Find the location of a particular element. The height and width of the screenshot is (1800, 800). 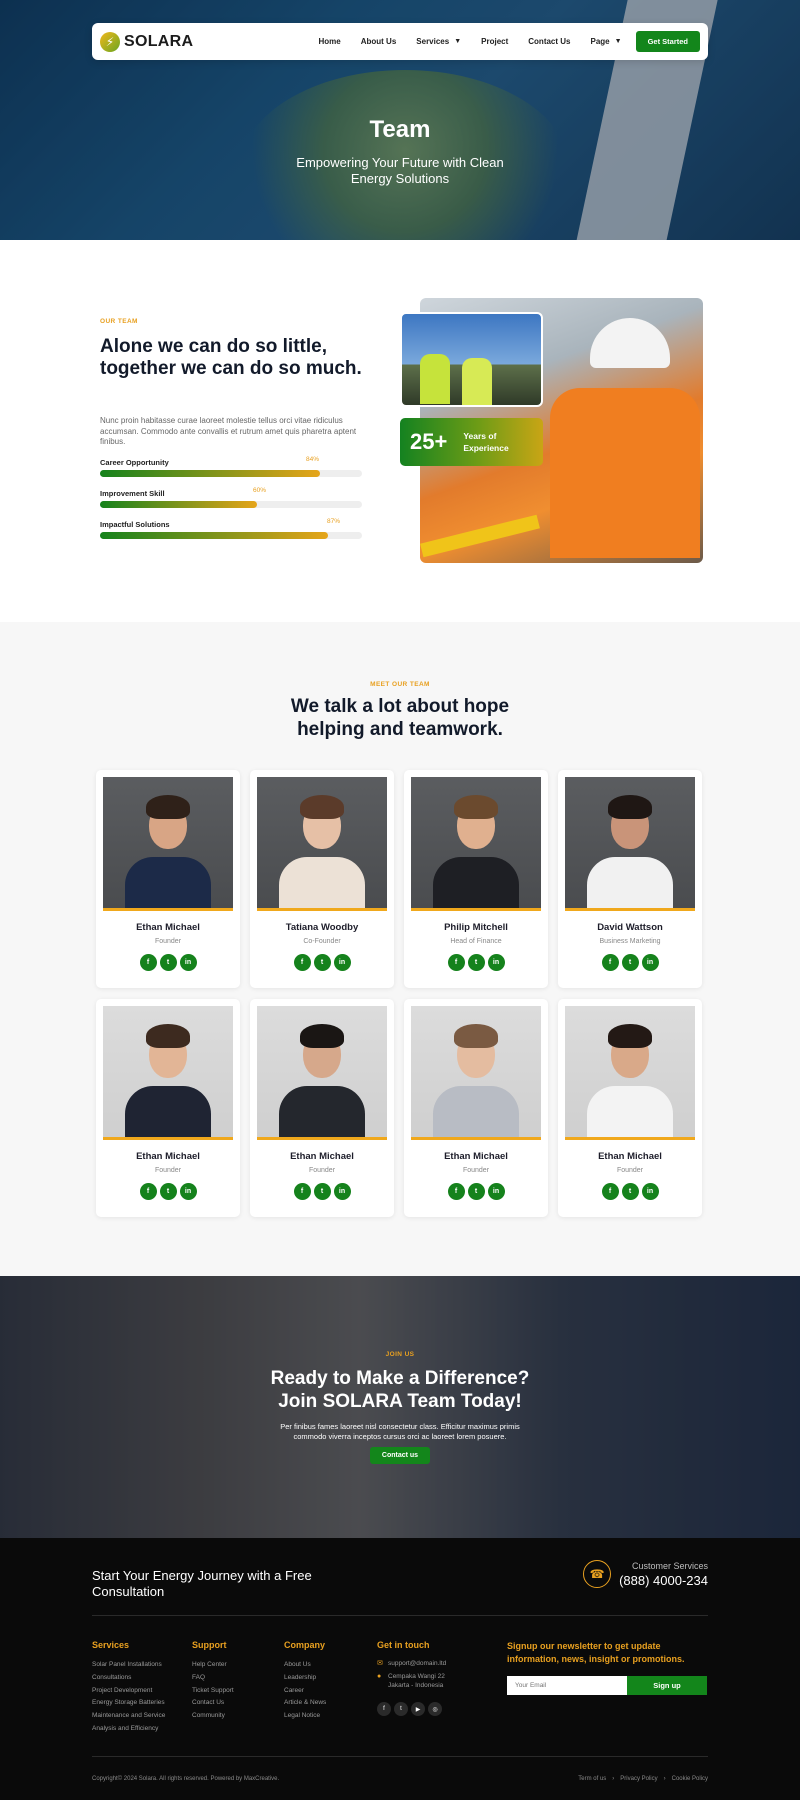

legal-terms-link: Term of us is located at coordinates (592, 1779).